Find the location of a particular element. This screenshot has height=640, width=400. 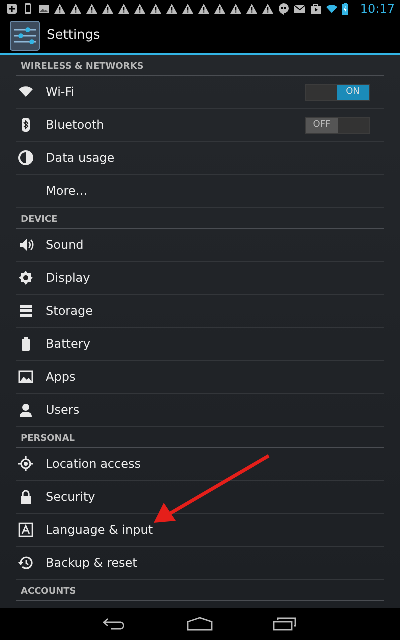

setting-label: Bluetooth is located at coordinates (75, 125).